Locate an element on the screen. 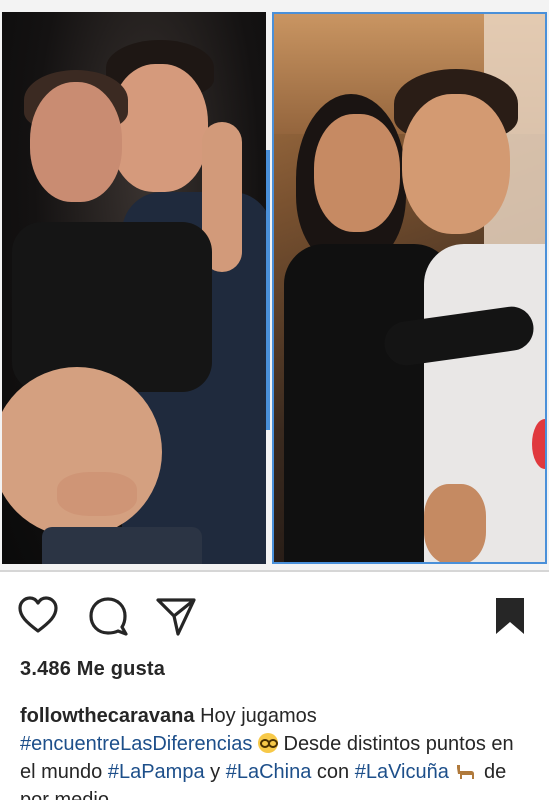 This screenshot has height=800, width=549. caption-text: Hoy jugamos is located at coordinates (255, 716).